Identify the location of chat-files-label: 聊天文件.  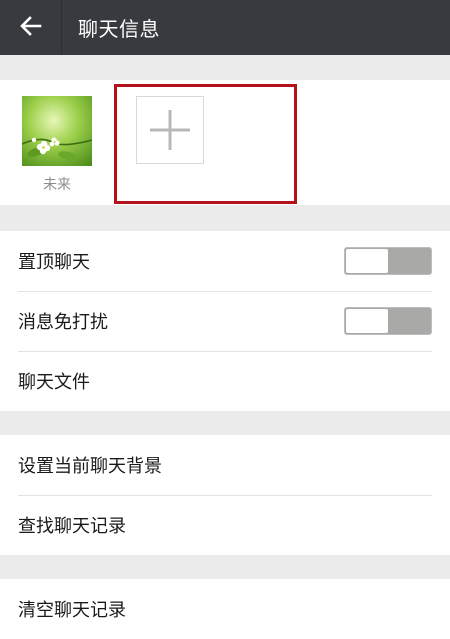
(54, 382).